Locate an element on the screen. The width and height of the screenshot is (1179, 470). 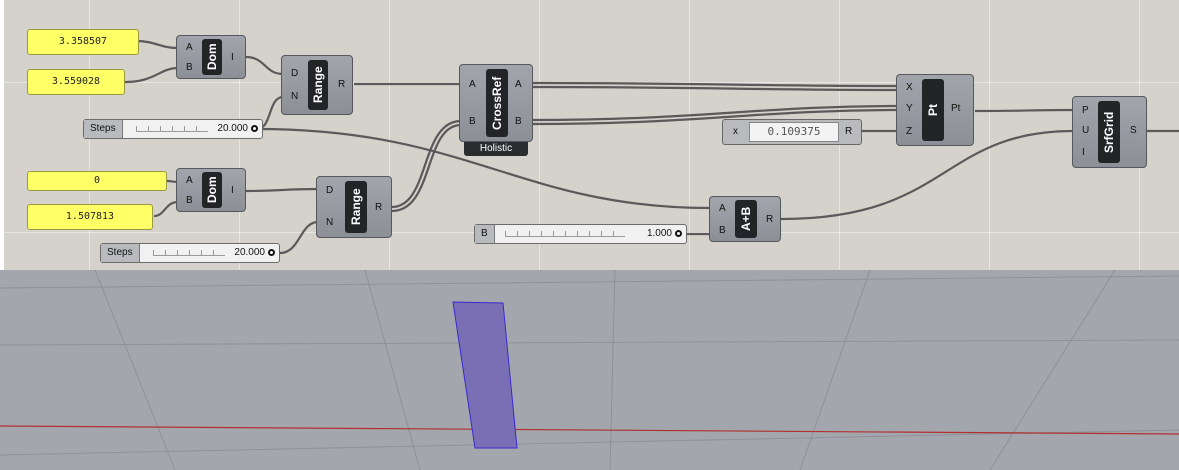
input-u-label: U is located at coordinates (1086, 130).